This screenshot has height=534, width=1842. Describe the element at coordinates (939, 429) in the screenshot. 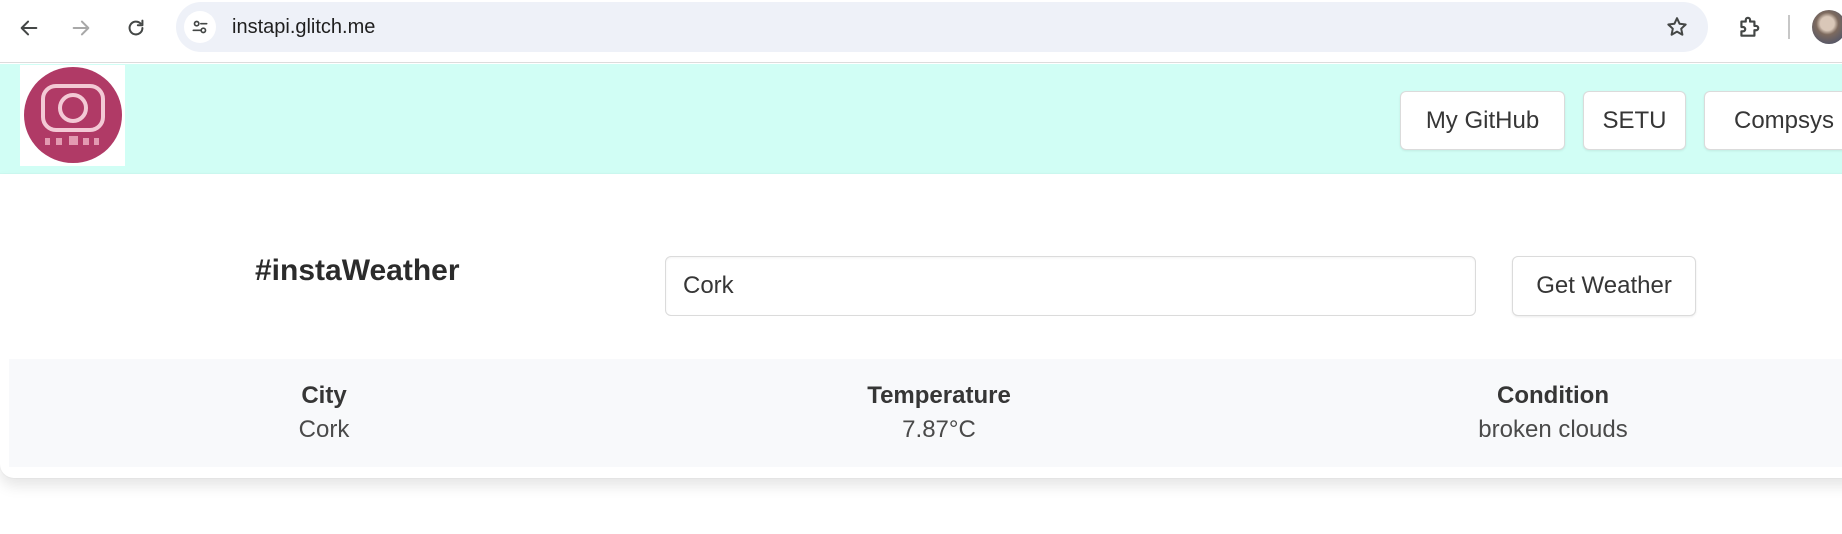

I see `temperature-value: 7.87°C` at that location.